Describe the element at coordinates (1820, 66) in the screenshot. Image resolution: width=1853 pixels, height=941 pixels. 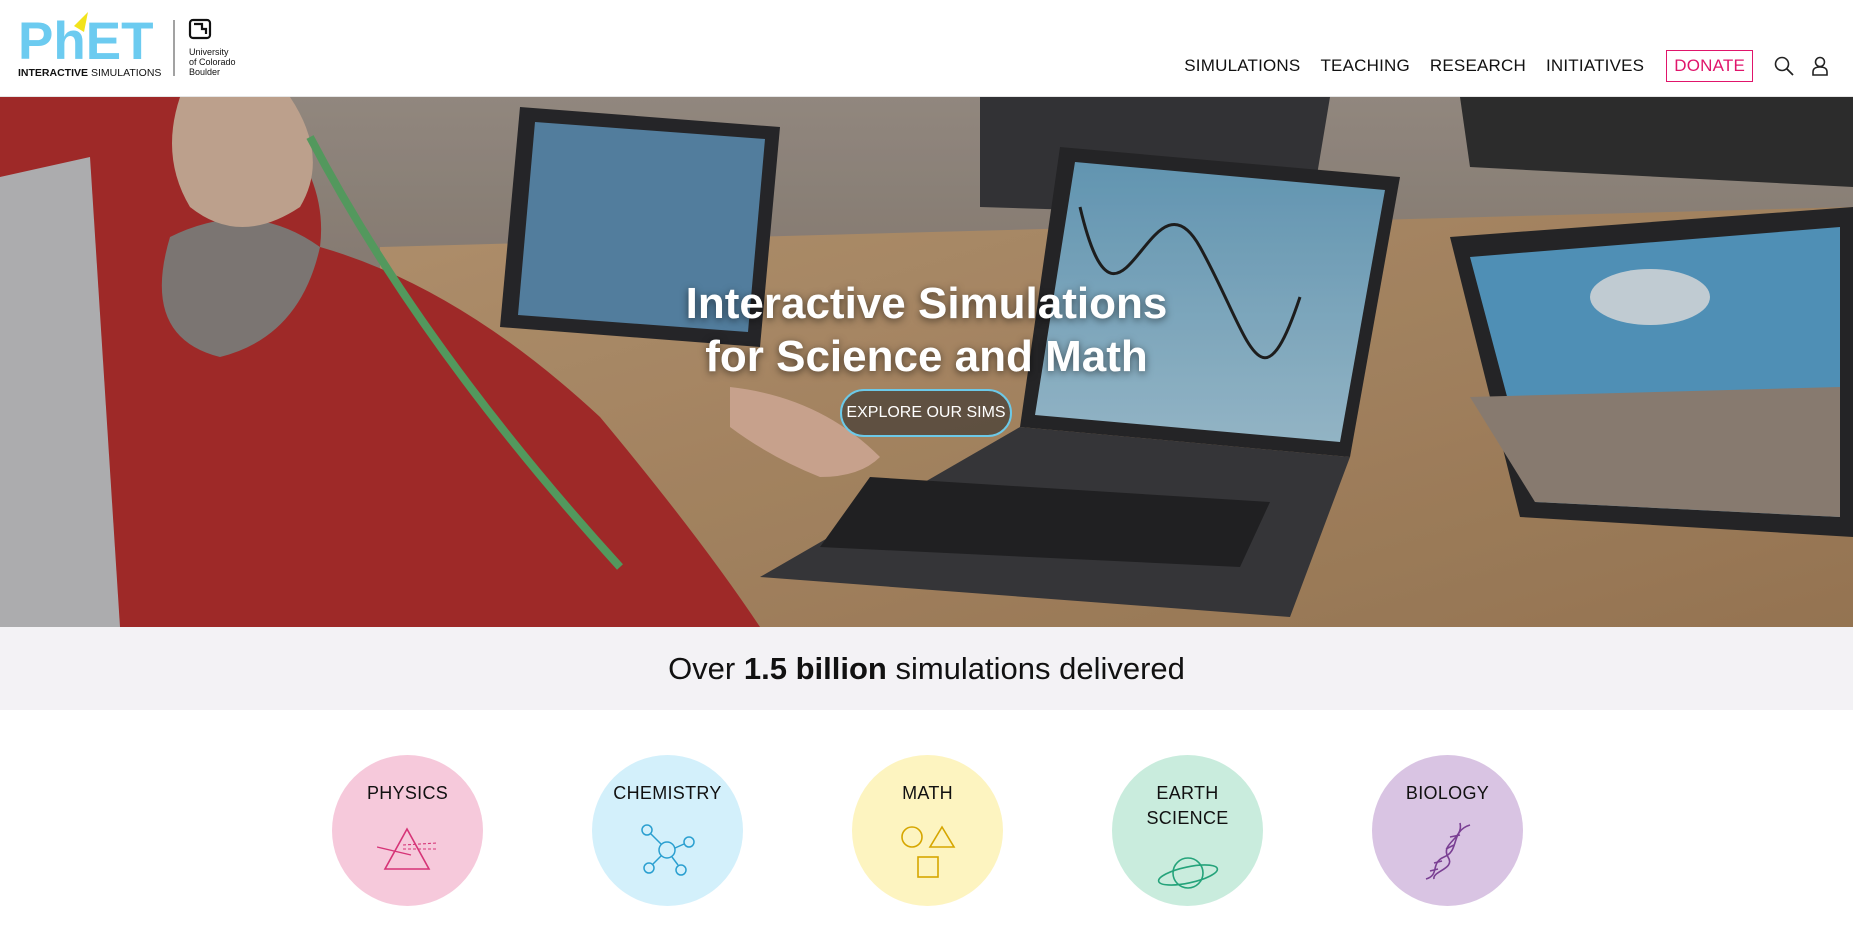
I see `user-icon` at that location.